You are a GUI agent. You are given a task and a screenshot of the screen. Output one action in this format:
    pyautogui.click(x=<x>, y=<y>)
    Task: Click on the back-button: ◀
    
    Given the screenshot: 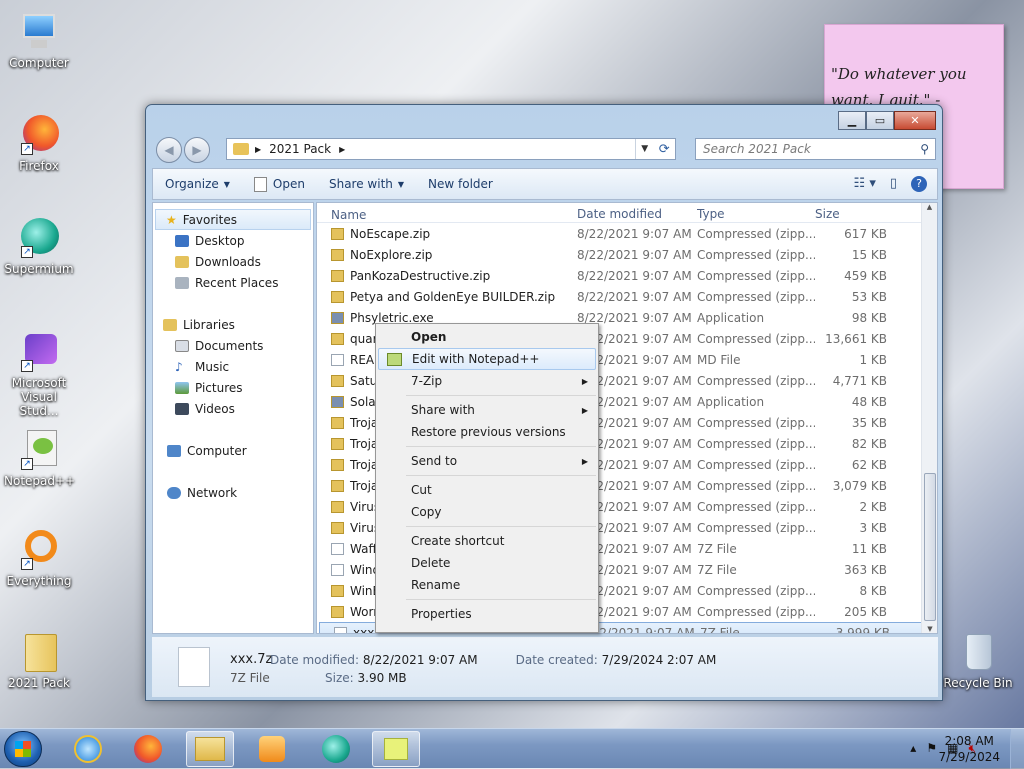 What is the action you would take?
    pyautogui.click(x=169, y=150)
    